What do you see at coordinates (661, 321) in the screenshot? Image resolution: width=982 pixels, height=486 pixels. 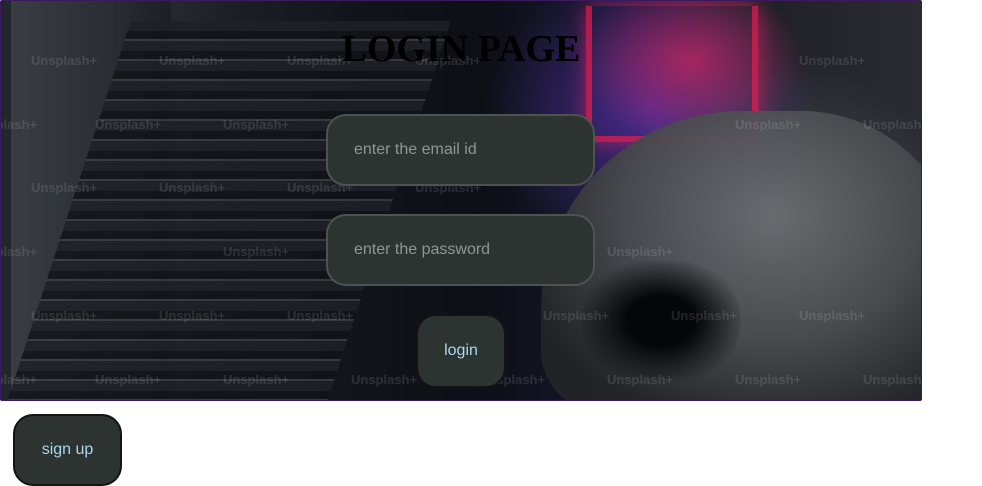 I see `hooded-figure-face` at bounding box center [661, 321].